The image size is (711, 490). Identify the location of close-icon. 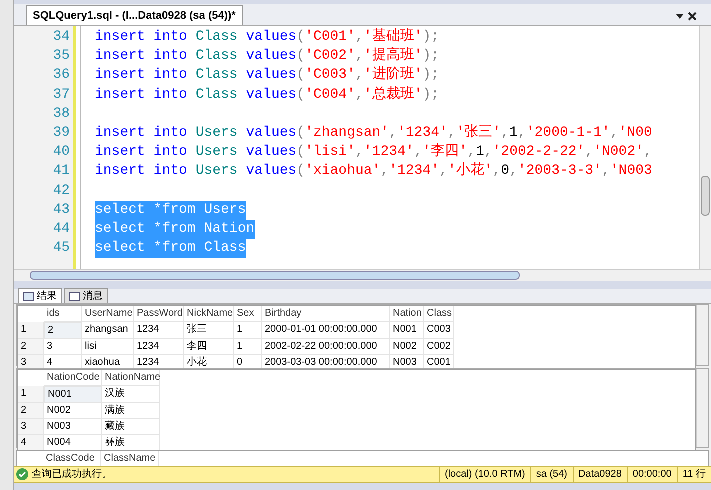
(692, 16).